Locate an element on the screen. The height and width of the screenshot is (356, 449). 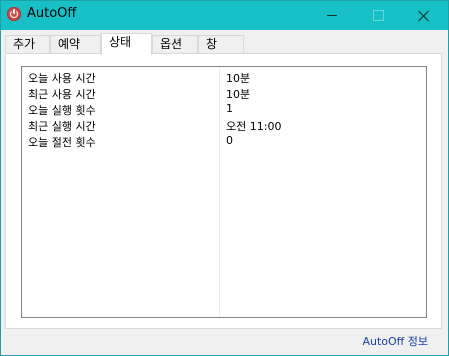
list-item: 오늘 사용 시간 10분 is located at coordinates (224, 78).